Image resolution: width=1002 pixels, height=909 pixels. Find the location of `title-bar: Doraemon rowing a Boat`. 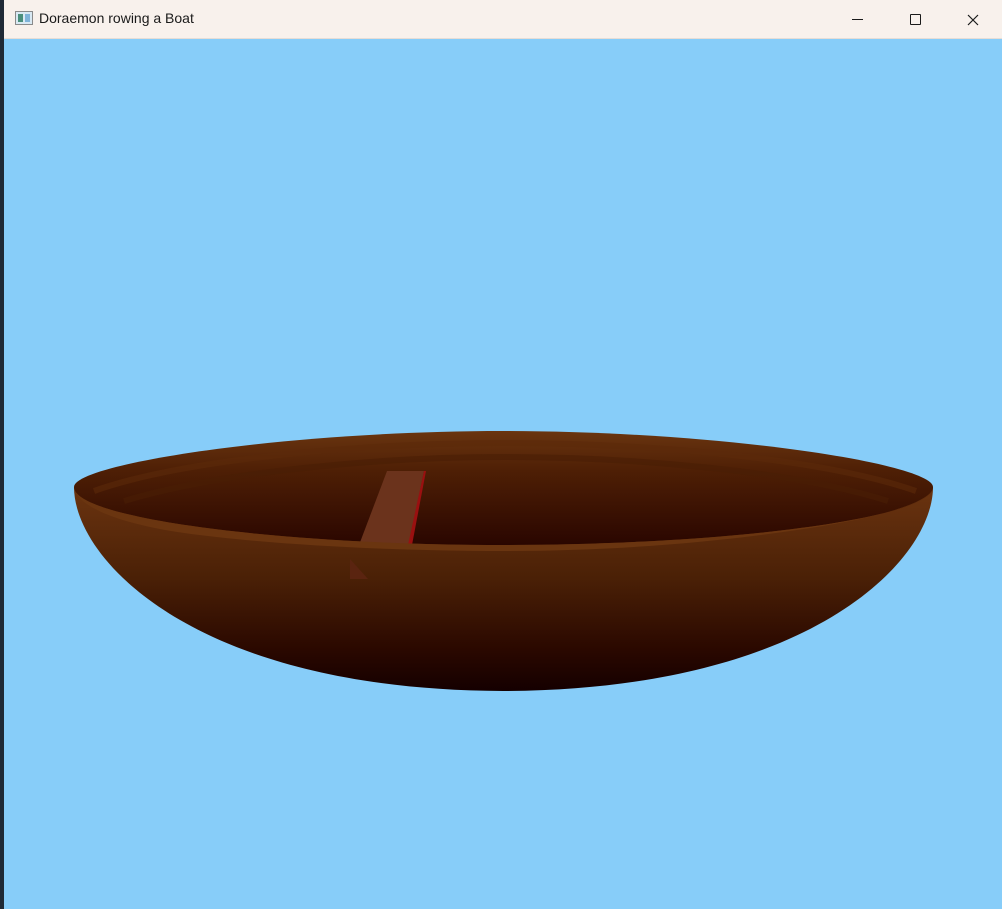

title-bar: Doraemon rowing a Boat is located at coordinates (503, 19).